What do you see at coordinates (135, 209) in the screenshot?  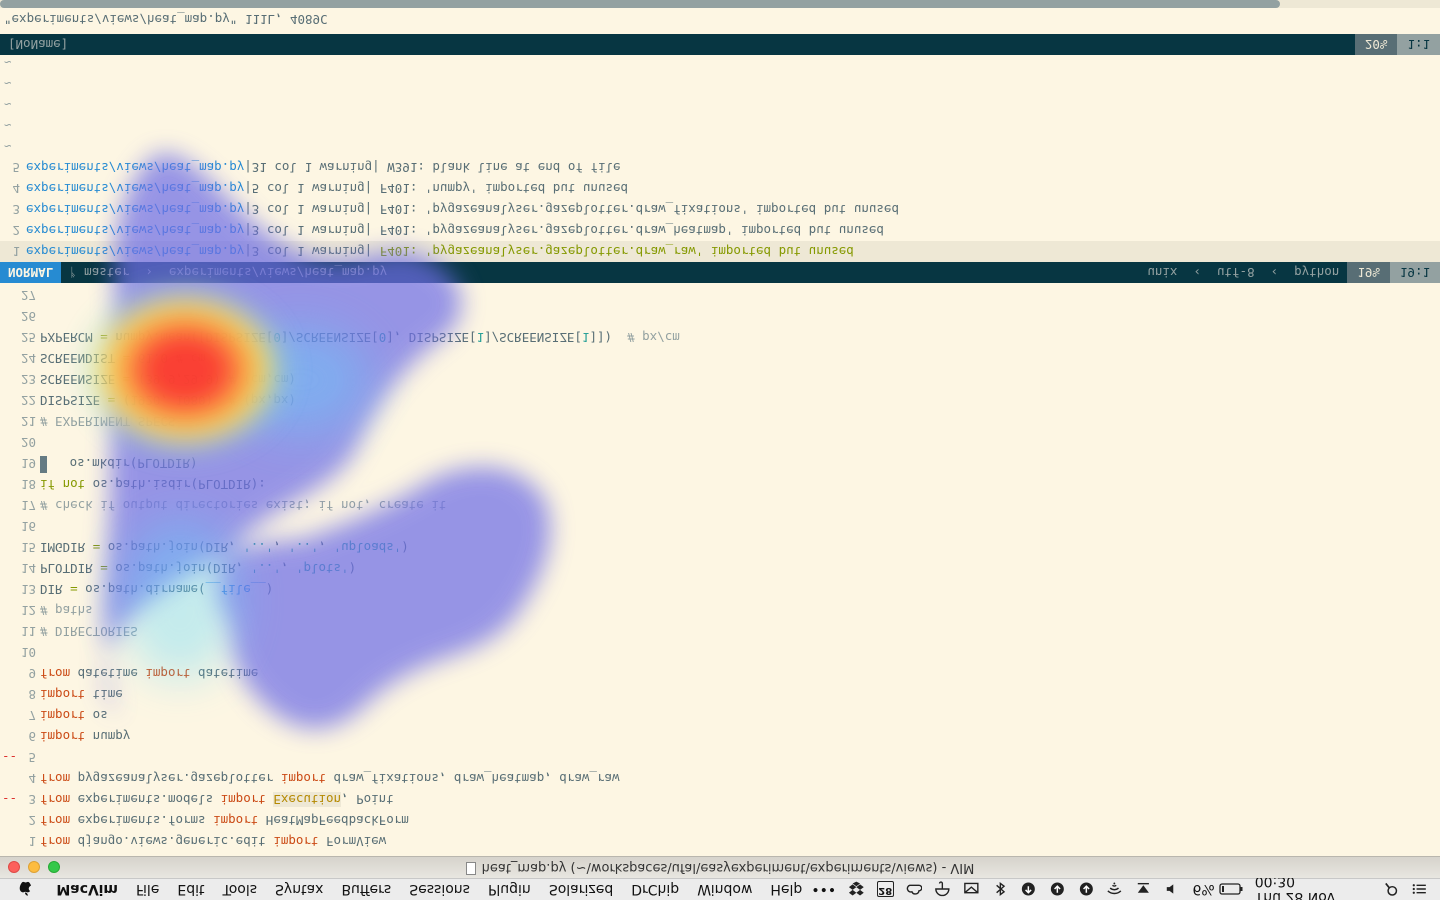 I see `quickfix-file: experiments/views/heat_map.py` at bounding box center [135, 209].